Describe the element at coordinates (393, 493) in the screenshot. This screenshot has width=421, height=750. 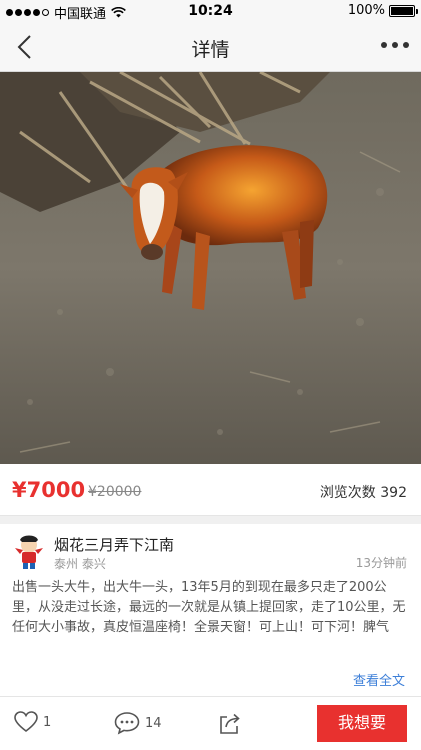
I see `views-number: 392` at that location.